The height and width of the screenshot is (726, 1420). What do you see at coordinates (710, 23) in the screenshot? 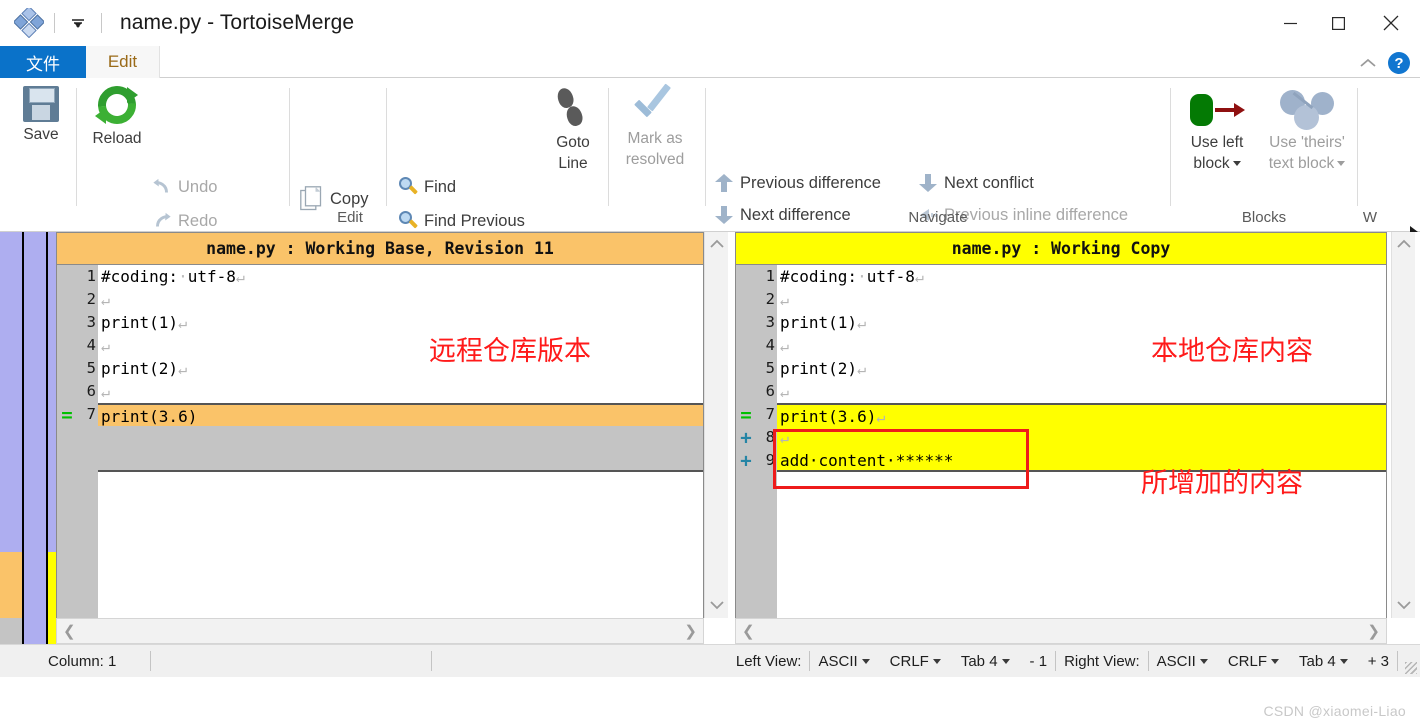
I see `title-bar: name.py - TortoiseMerge` at bounding box center [710, 23].